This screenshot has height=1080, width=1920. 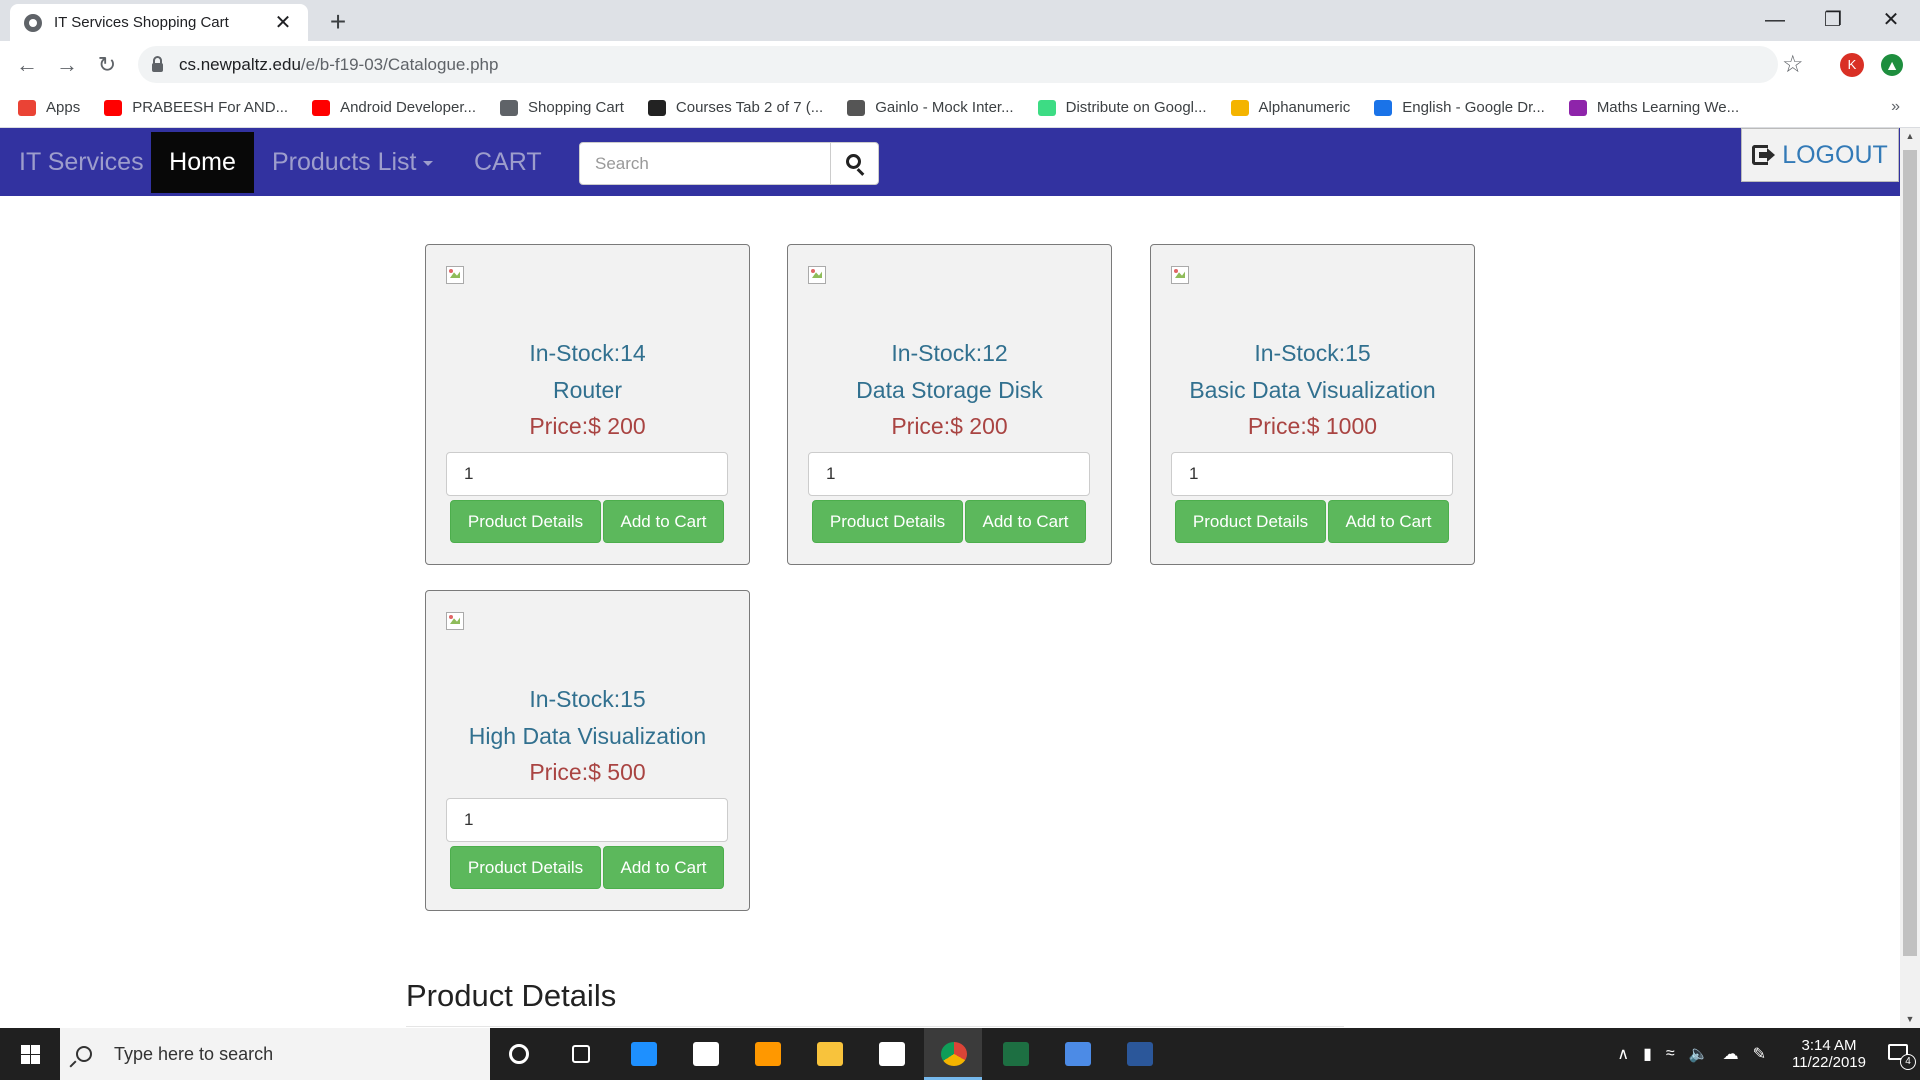 I want to click on browser-tab: IT Services Shopping Cart ✕, so click(x=159, y=22).